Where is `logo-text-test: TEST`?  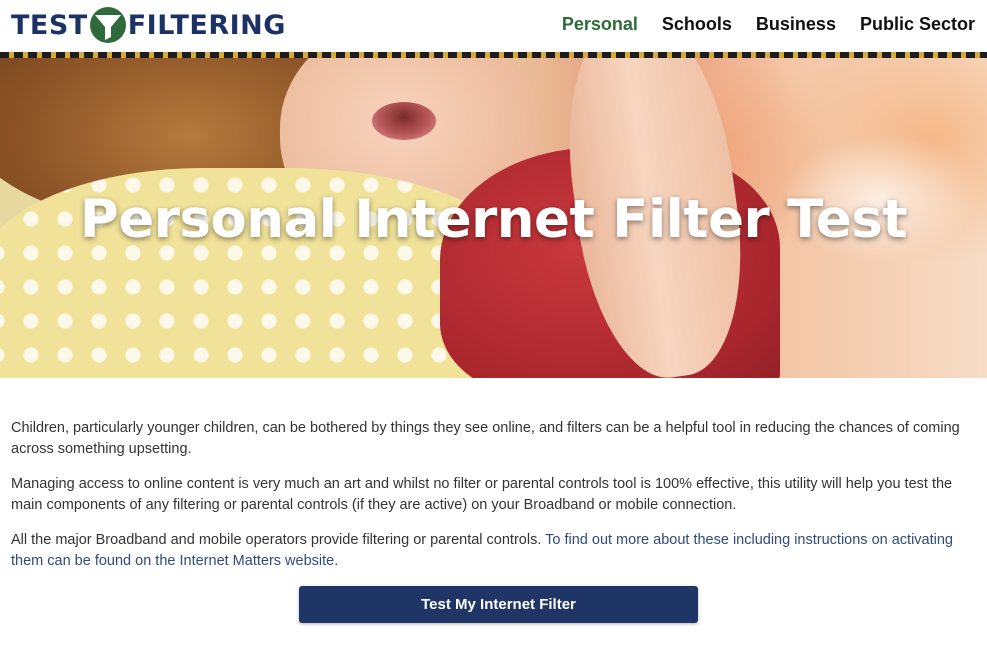
logo-text-test: TEST is located at coordinates (49, 25).